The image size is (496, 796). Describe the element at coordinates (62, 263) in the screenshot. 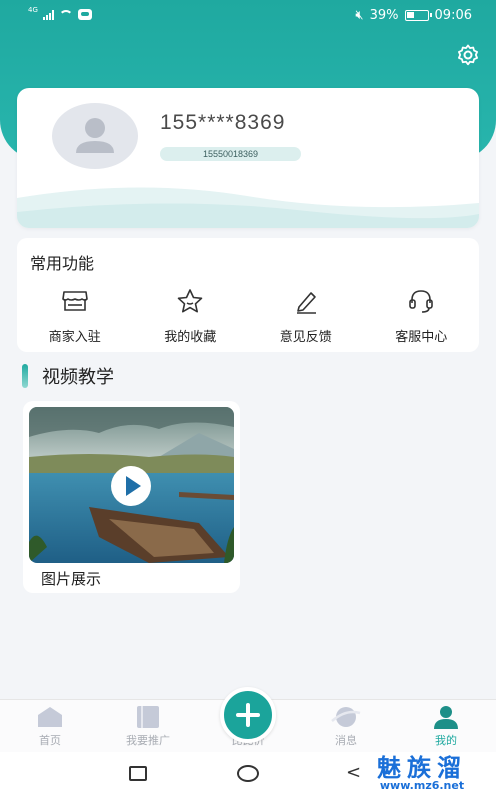

I see `common-functions-title: 常用功能` at that location.